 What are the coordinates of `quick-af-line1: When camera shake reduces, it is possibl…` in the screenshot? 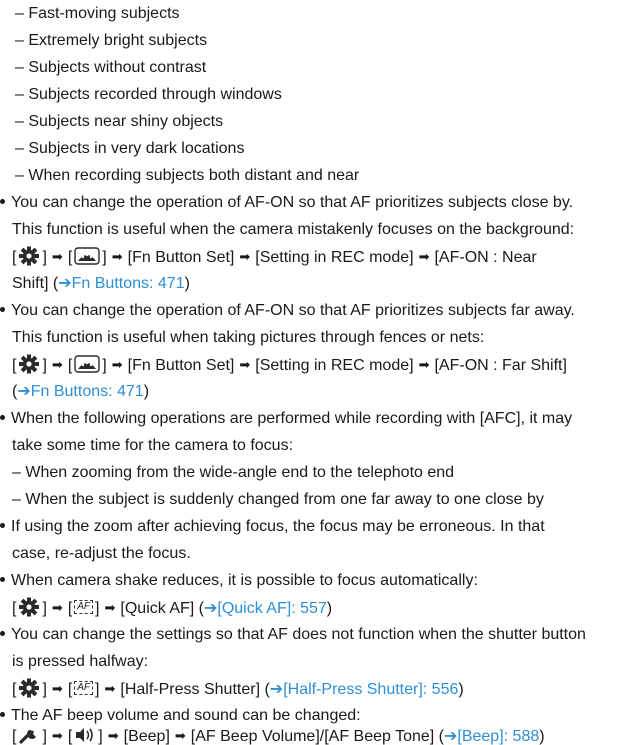 It's located at (244, 580).